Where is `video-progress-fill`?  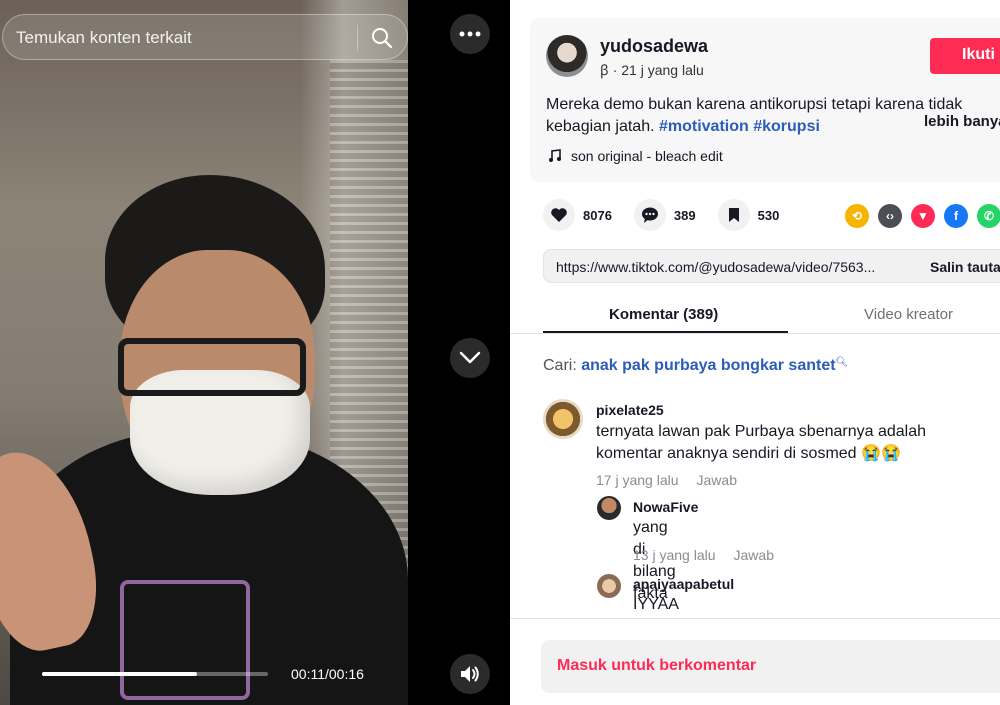 video-progress-fill is located at coordinates (120, 674).